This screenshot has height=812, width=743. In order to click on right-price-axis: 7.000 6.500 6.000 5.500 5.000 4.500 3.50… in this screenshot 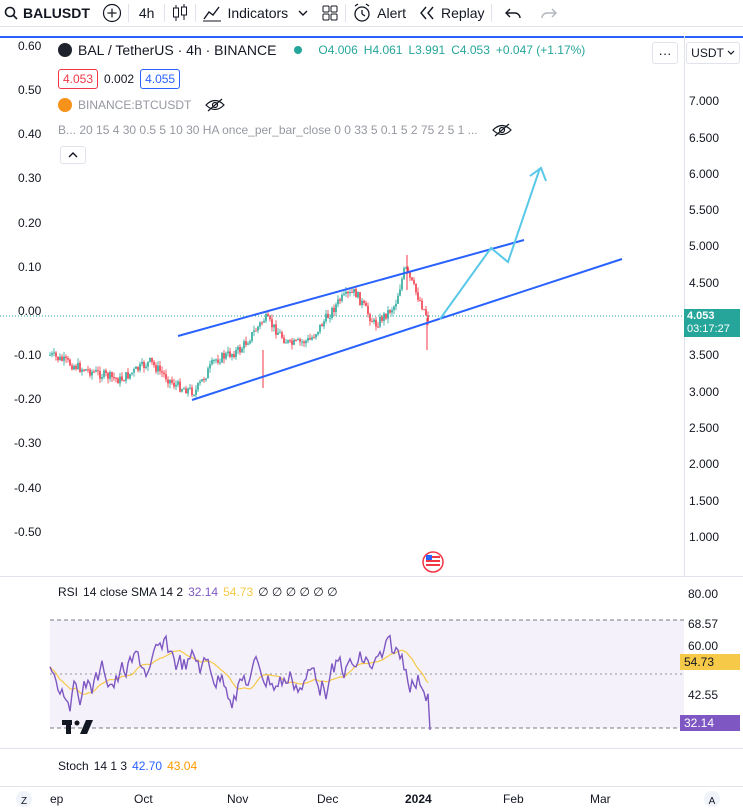, I will do `click(713, 306)`.